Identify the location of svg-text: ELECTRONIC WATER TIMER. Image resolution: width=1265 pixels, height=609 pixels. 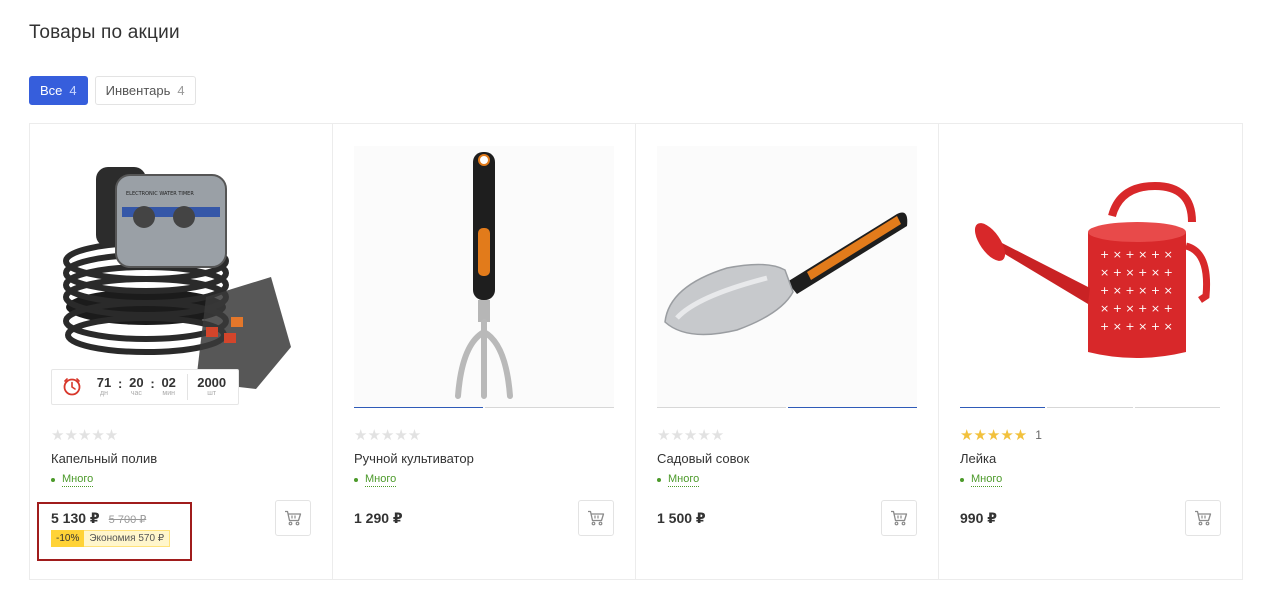
(160, 194).